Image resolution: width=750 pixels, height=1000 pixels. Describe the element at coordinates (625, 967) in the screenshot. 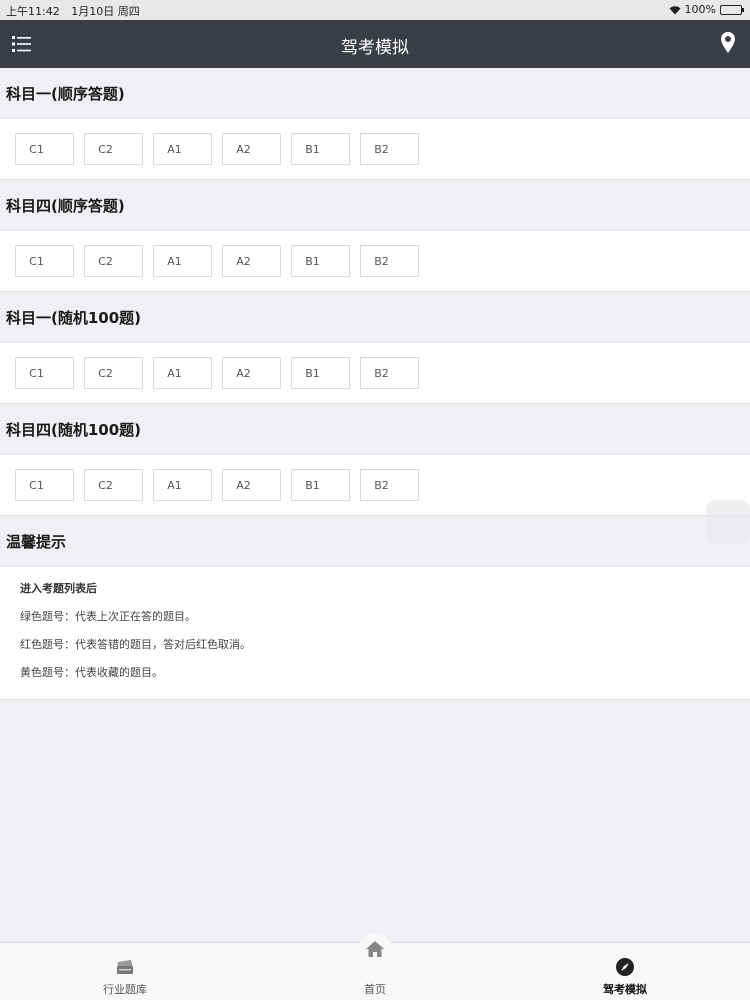

I see `compass-icon` at that location.